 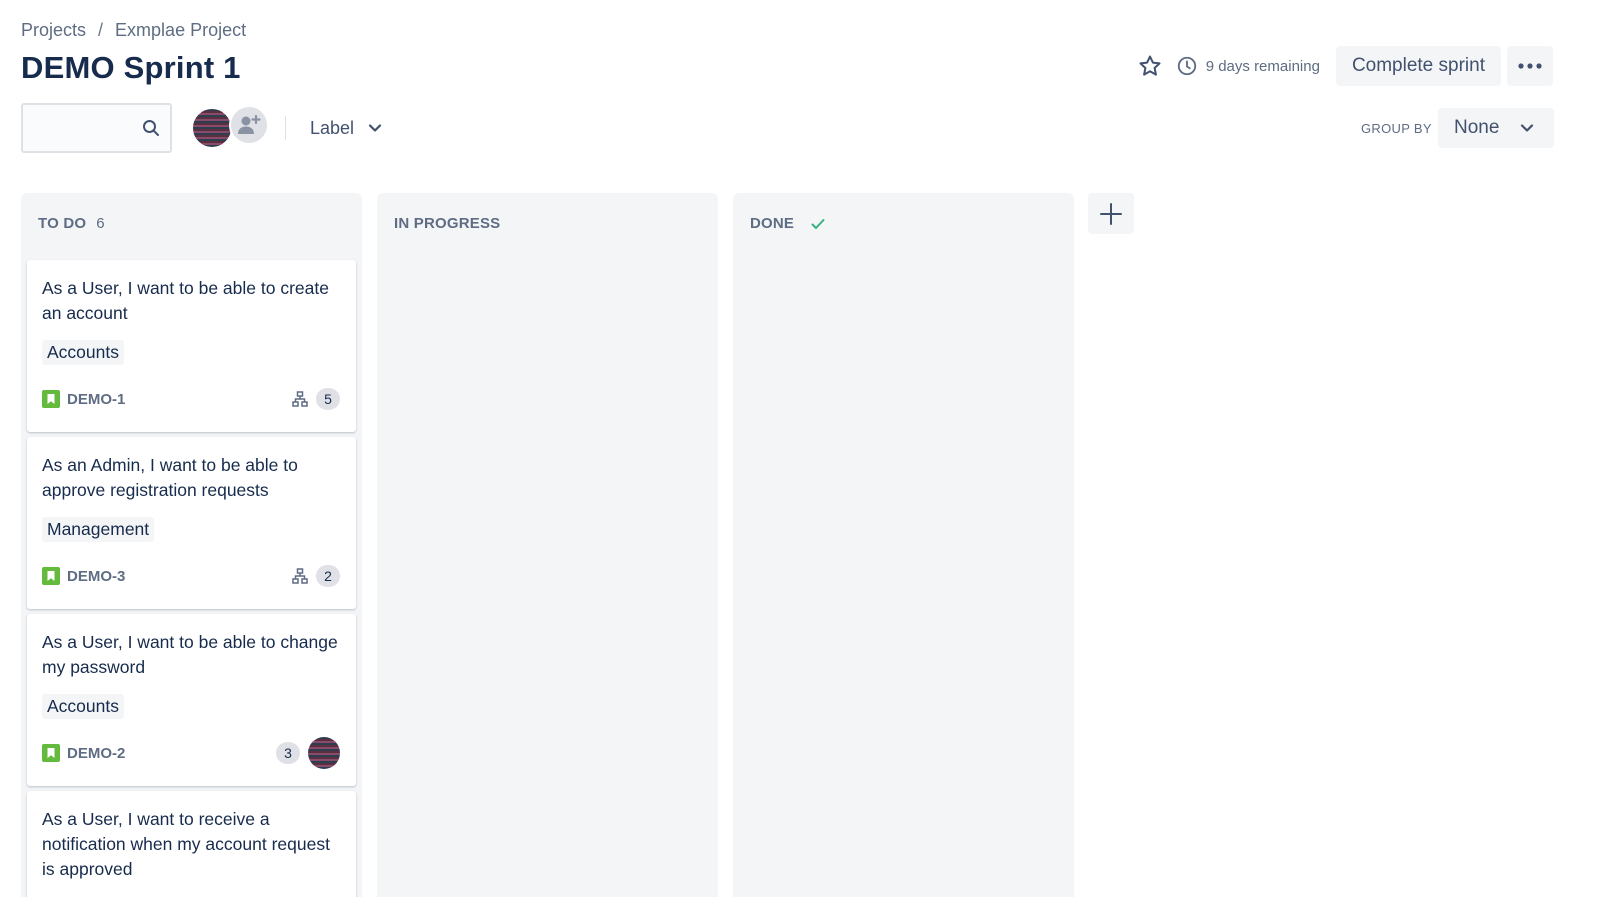 I want to click on header-actions: 9 days remaining Complete sprint, so click(x=1342, y=66).